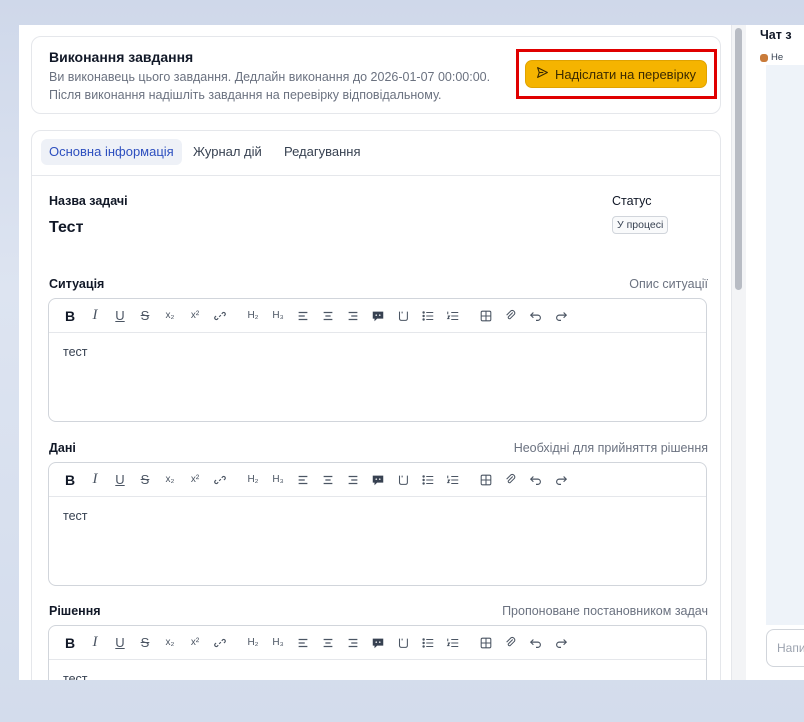 The width and height of the screenshot is (804, 722). I want to click on solution-hint: Пропоноване постановником задач, so click(605, 611).